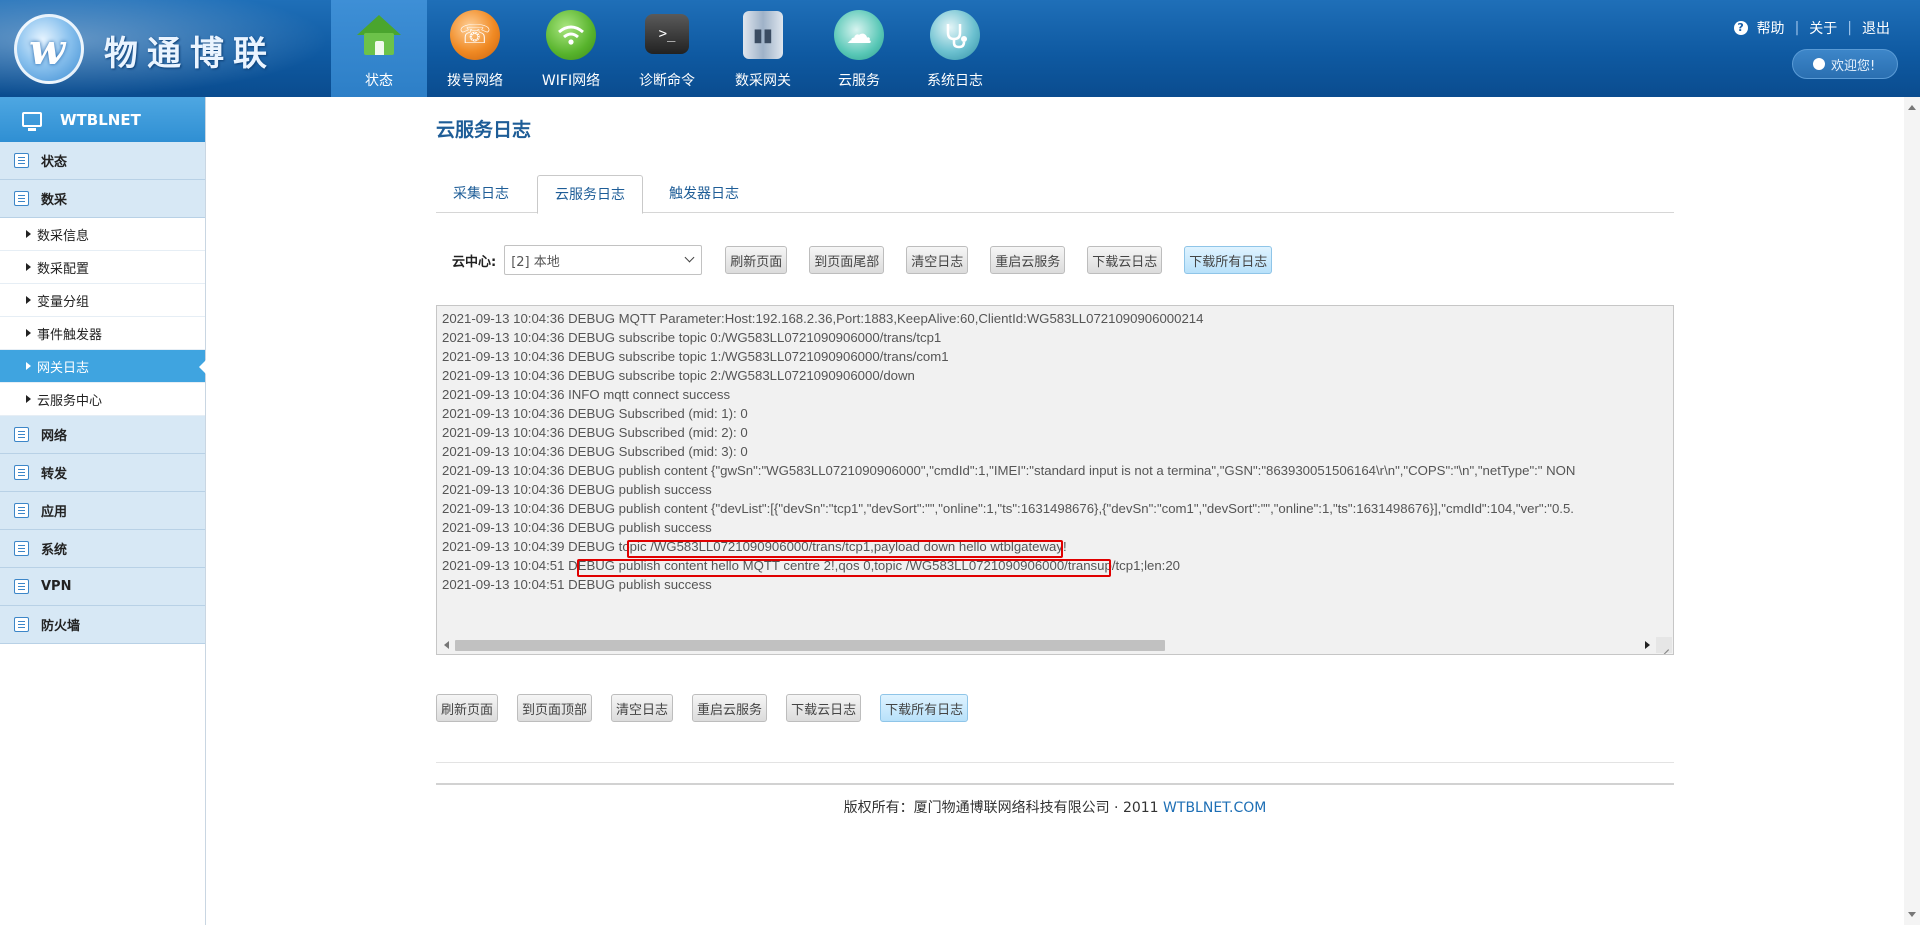  I want to click on brand-logo-icon: w, so click(49, 49).